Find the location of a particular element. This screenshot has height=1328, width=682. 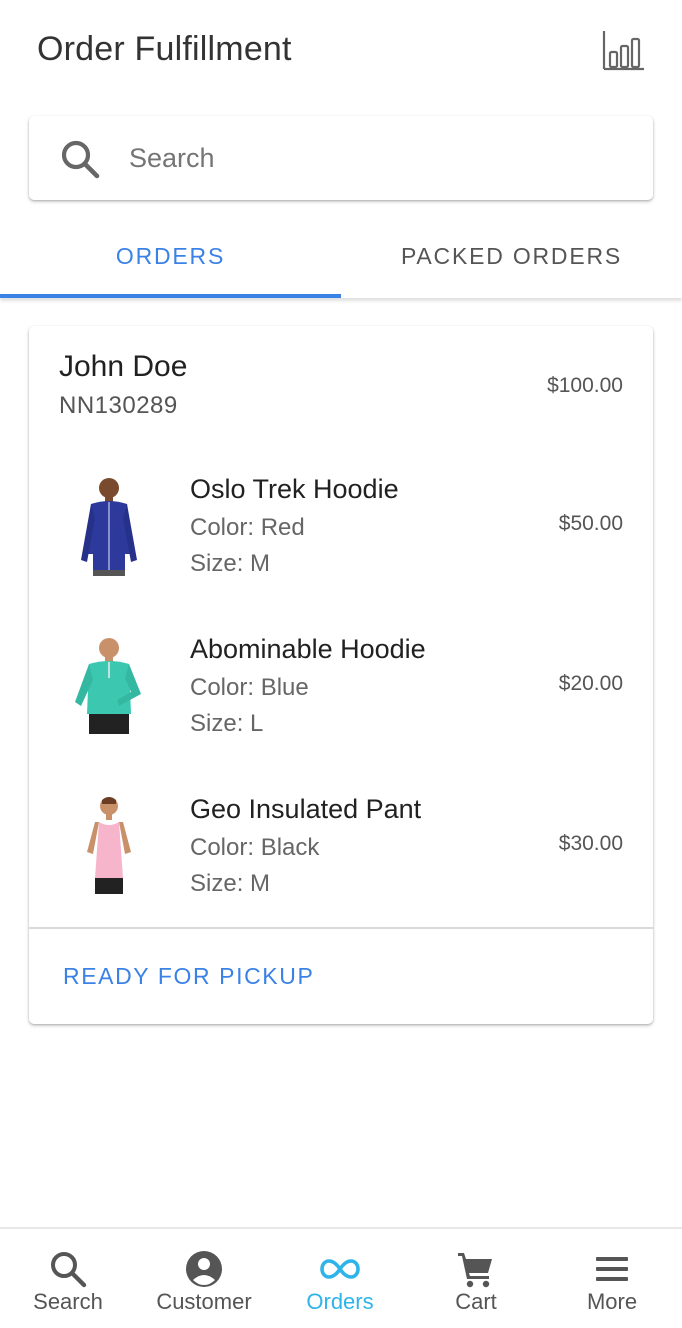

item-color: Color: Red is located at coordinates (247, 527).